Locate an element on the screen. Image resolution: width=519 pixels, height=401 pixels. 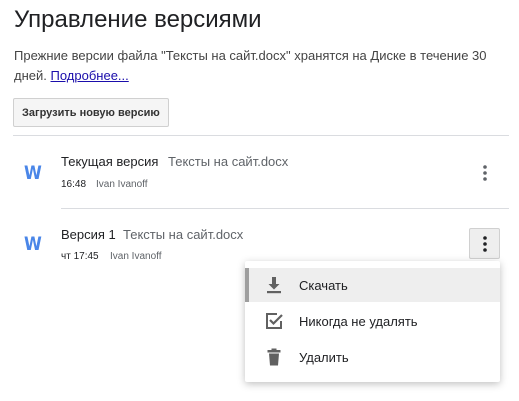
highlight-bar is located at coordinates (247, 285).